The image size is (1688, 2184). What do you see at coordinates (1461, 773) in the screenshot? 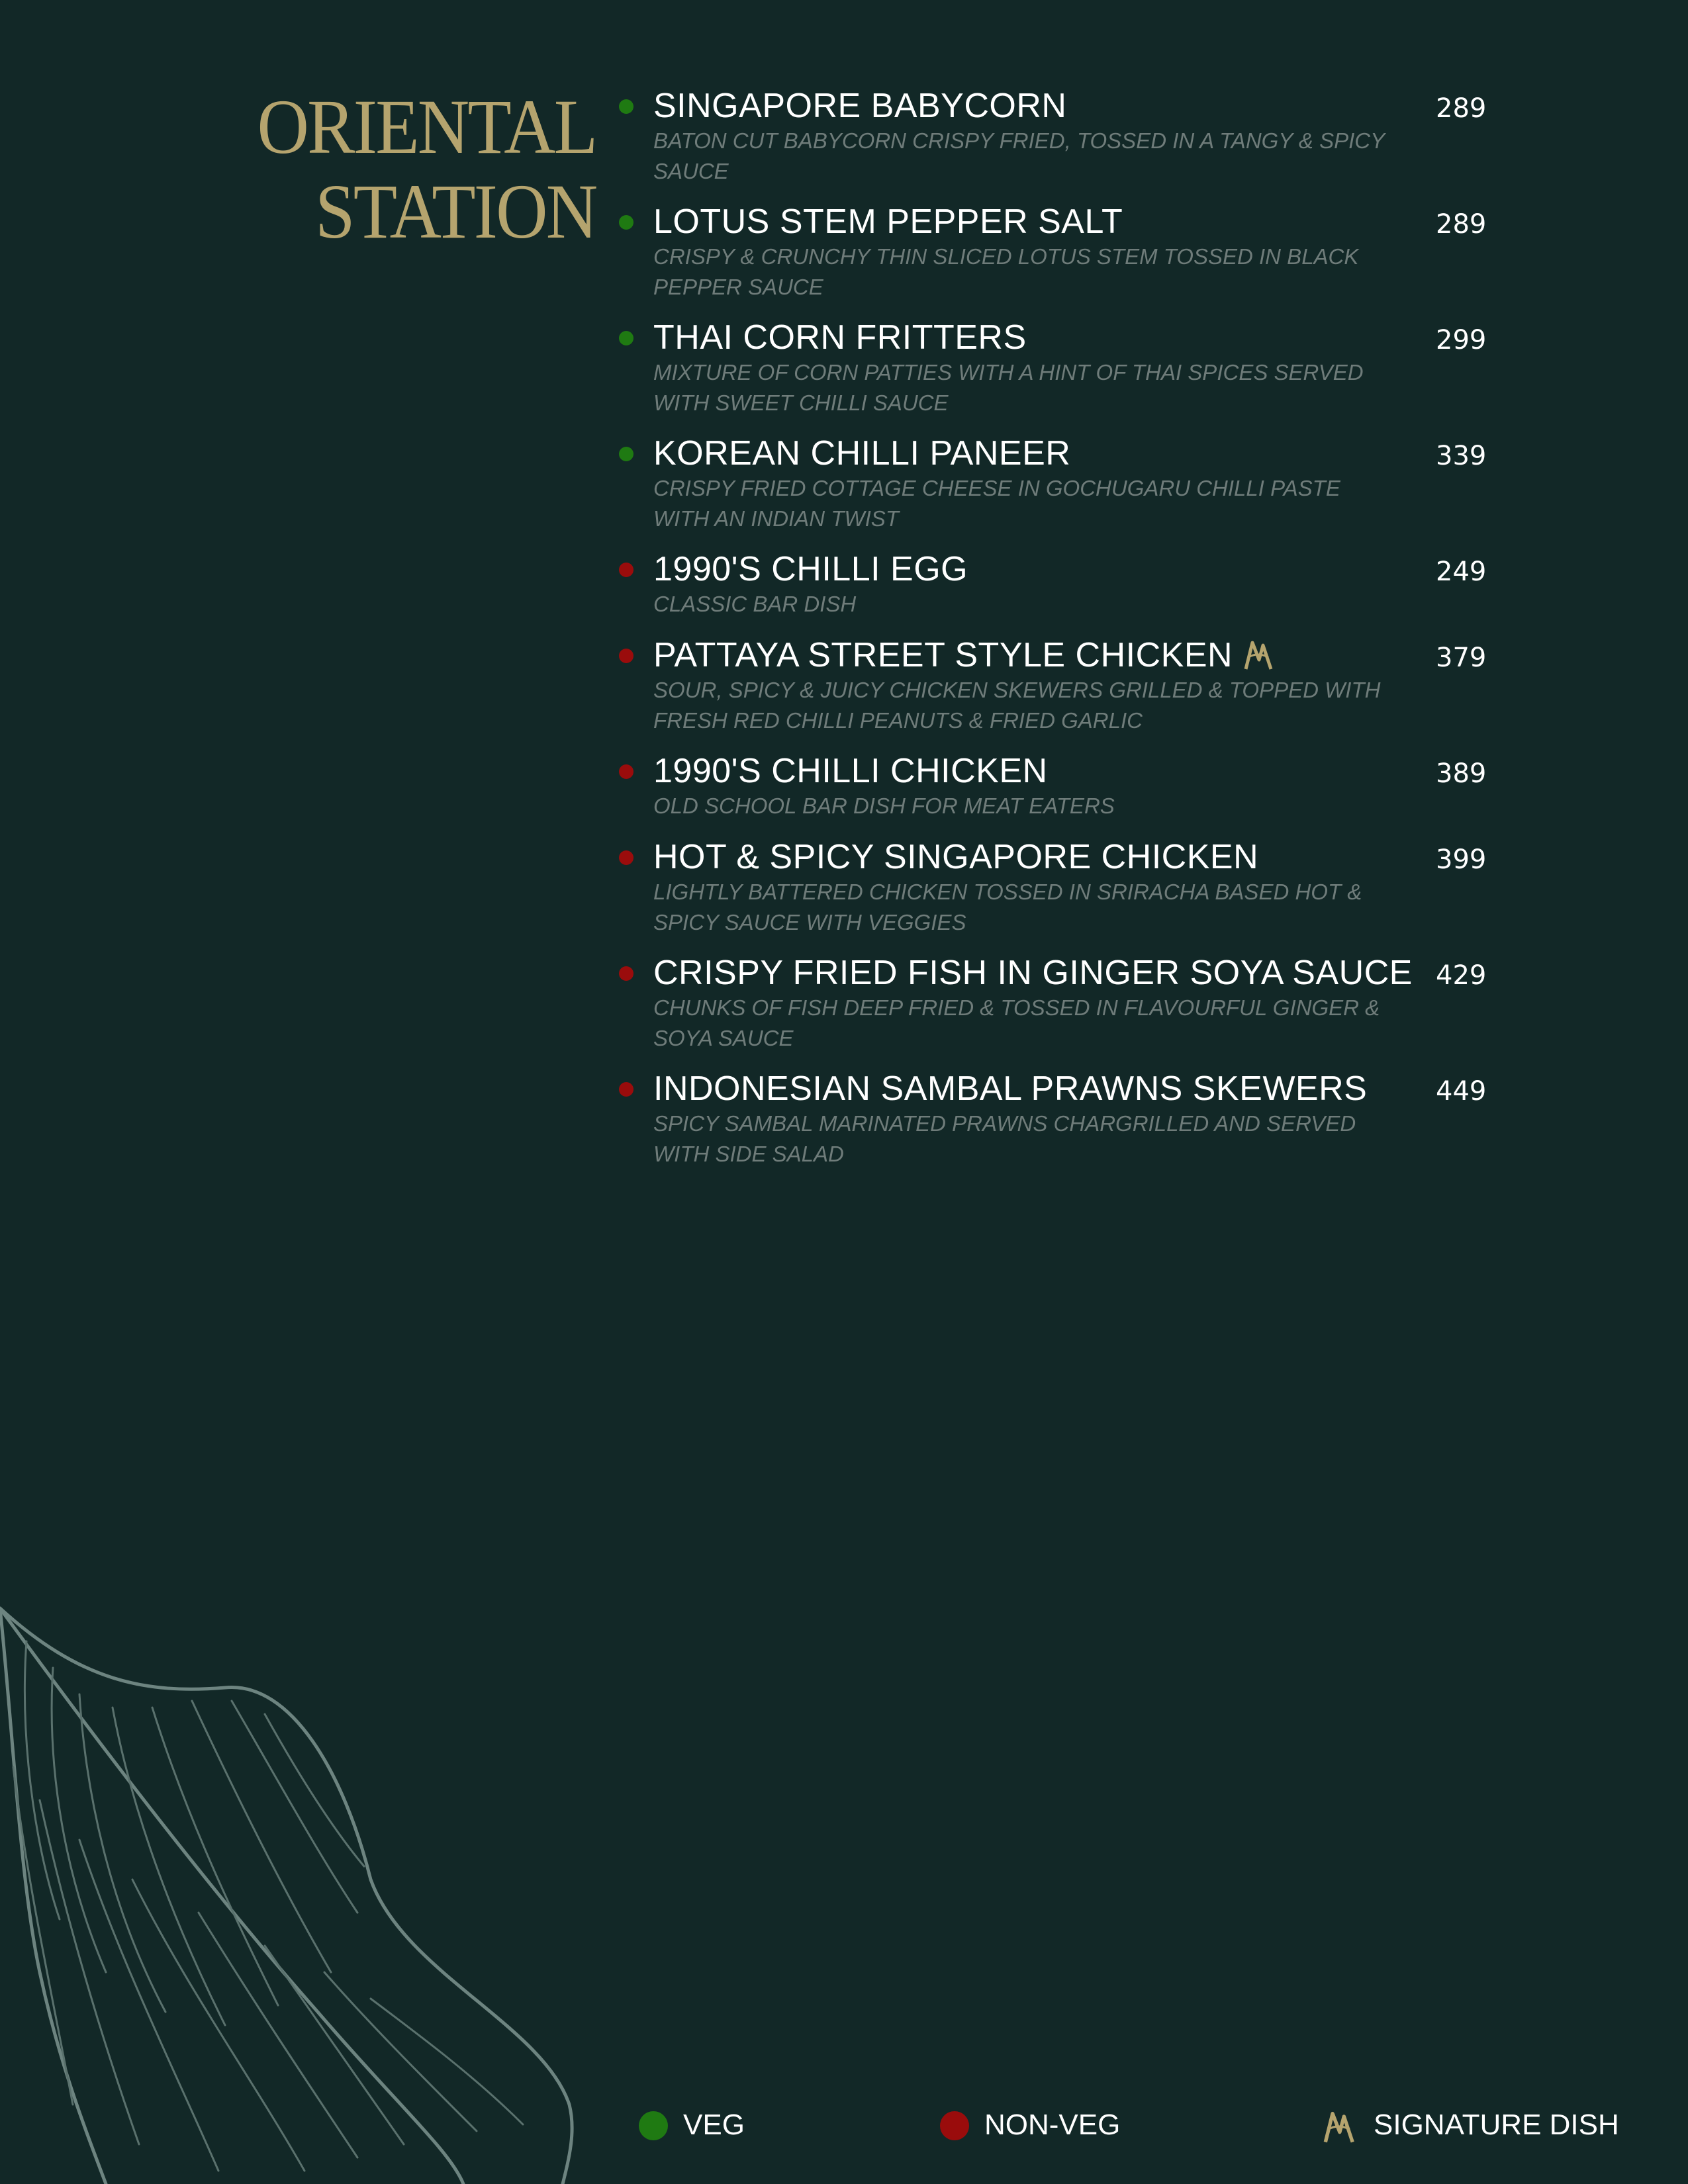
I see `item-price: 389` at bounding box center [1461, 773].